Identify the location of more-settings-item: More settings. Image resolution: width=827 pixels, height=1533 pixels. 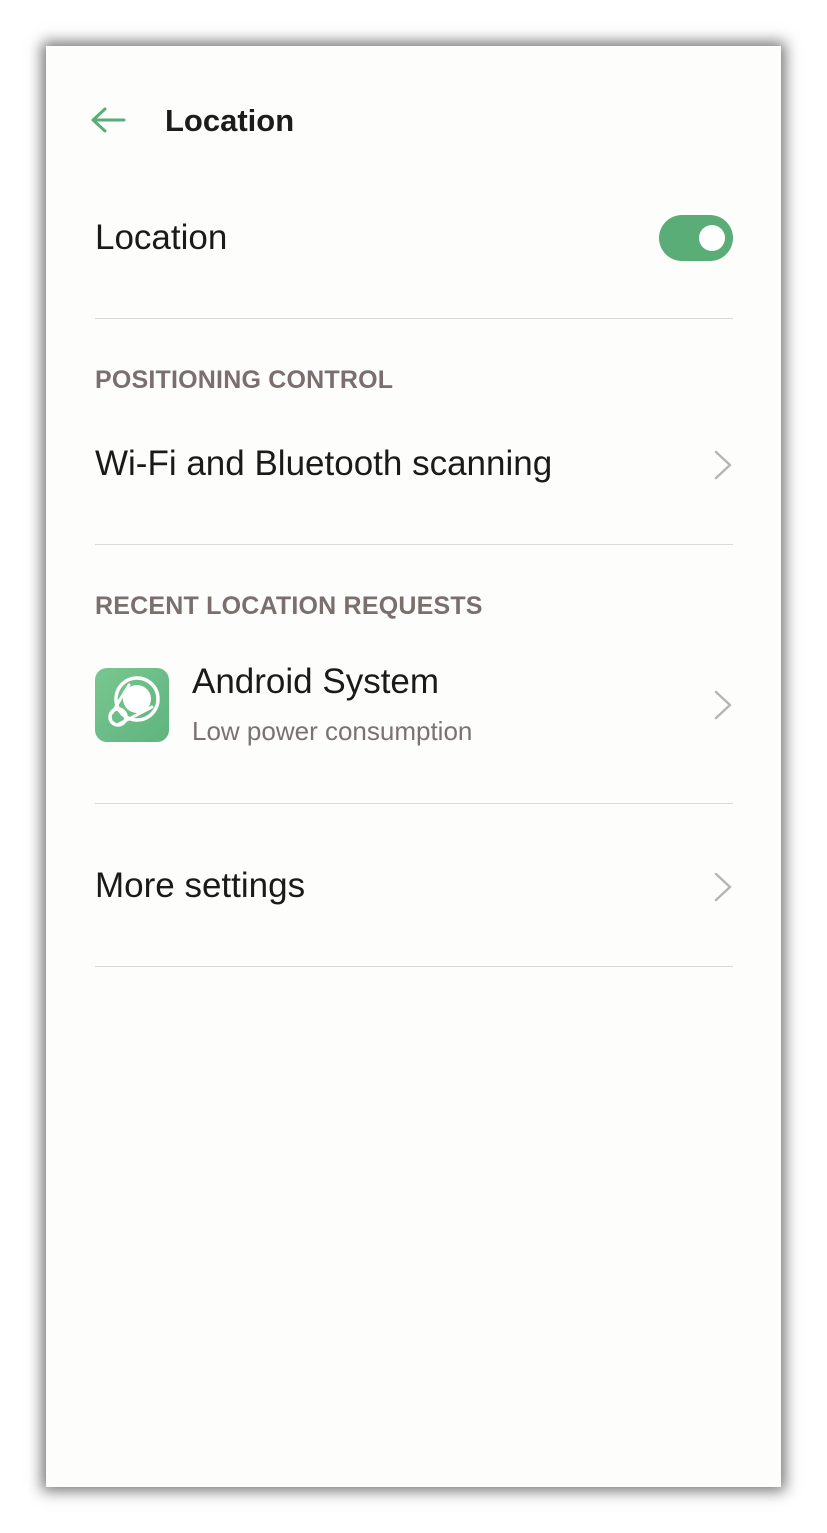
(414, 888).